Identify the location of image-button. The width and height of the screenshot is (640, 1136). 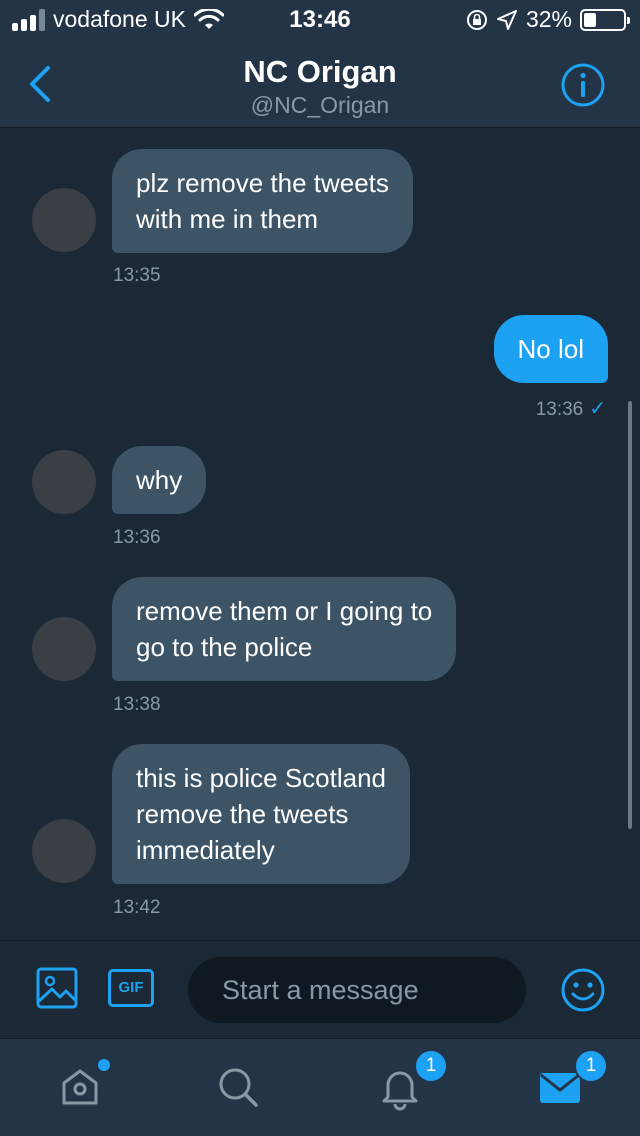
(57, 988).